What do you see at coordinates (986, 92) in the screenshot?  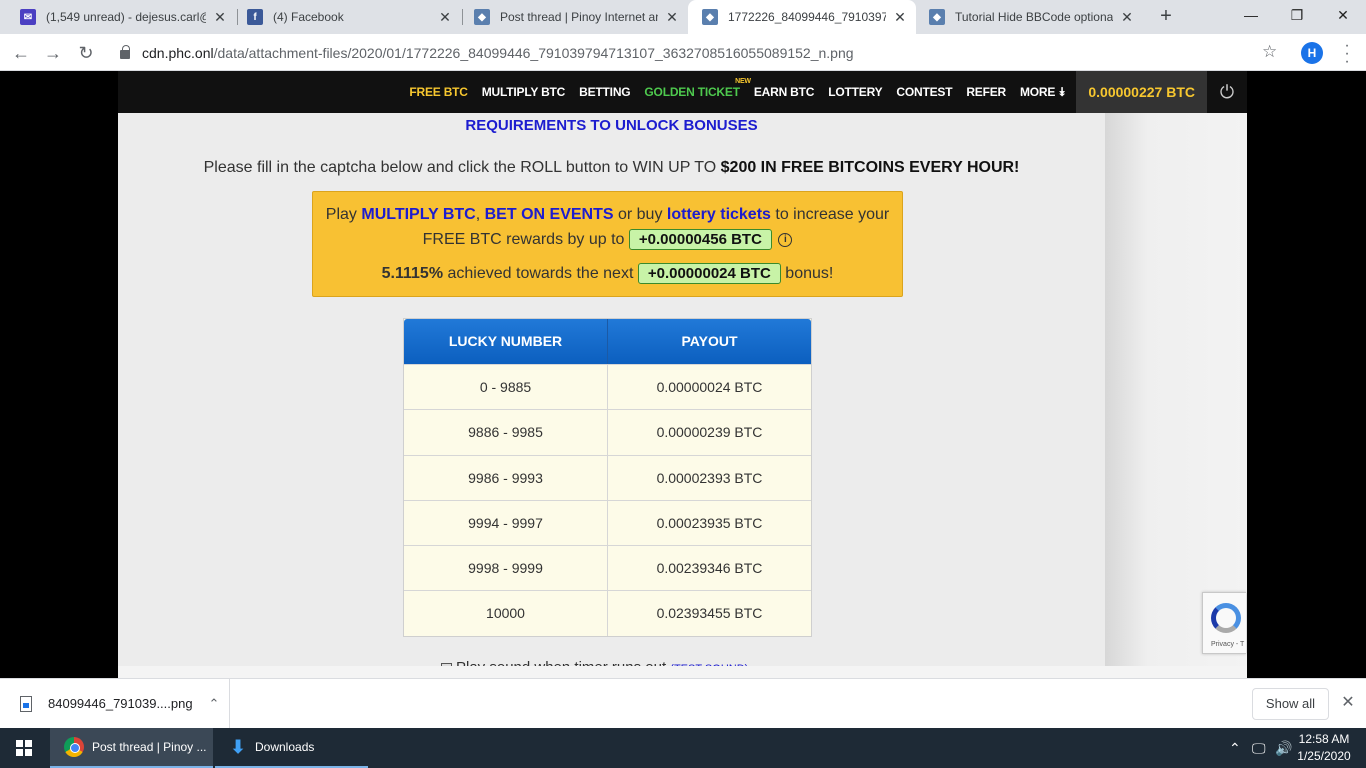 I see `nav-refer: REFER` at bounding box center [986, 92].